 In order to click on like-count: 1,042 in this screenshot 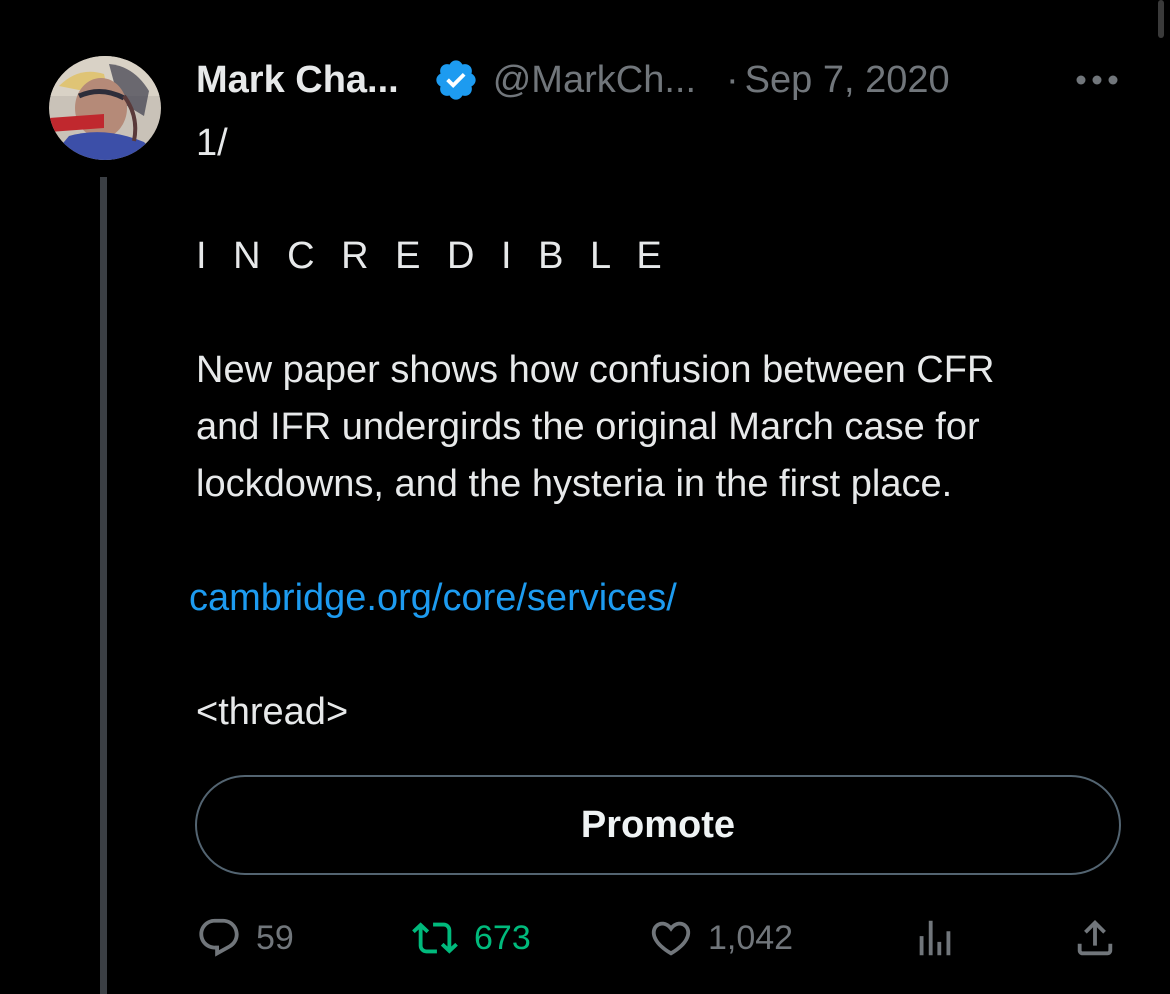, I will do `click(751, 937)`.